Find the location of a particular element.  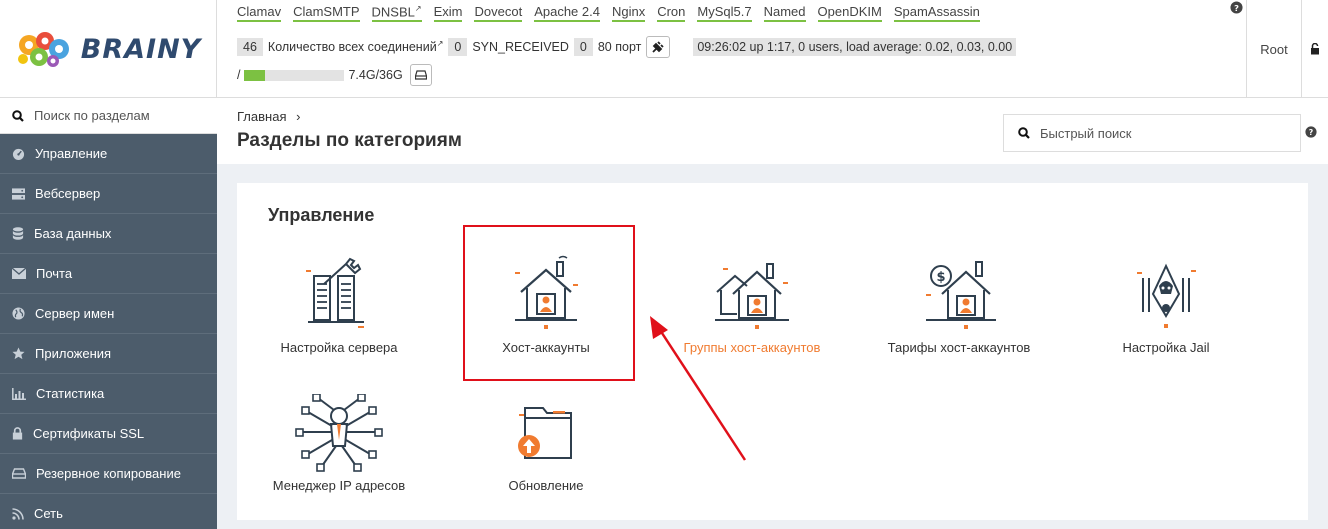

lock-icon is located at coordinates (17, 433).